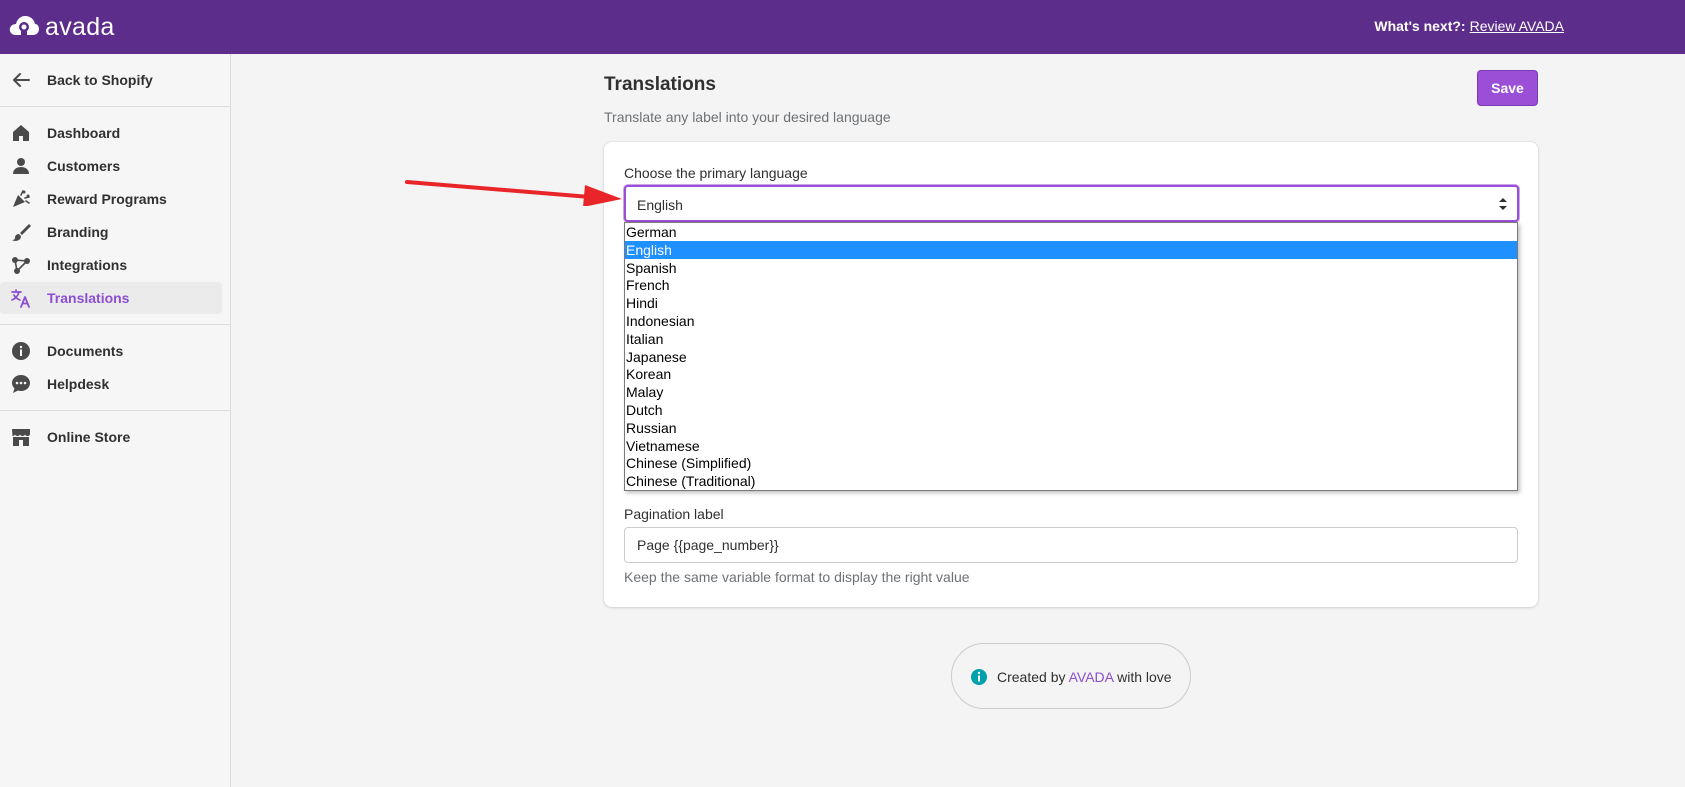 The image size is (1685, 787). What do you see at coordinates (115, 232) in the screenshot?
I see `sidebar-item-branding: Branding` at bounding box center [115, 232].